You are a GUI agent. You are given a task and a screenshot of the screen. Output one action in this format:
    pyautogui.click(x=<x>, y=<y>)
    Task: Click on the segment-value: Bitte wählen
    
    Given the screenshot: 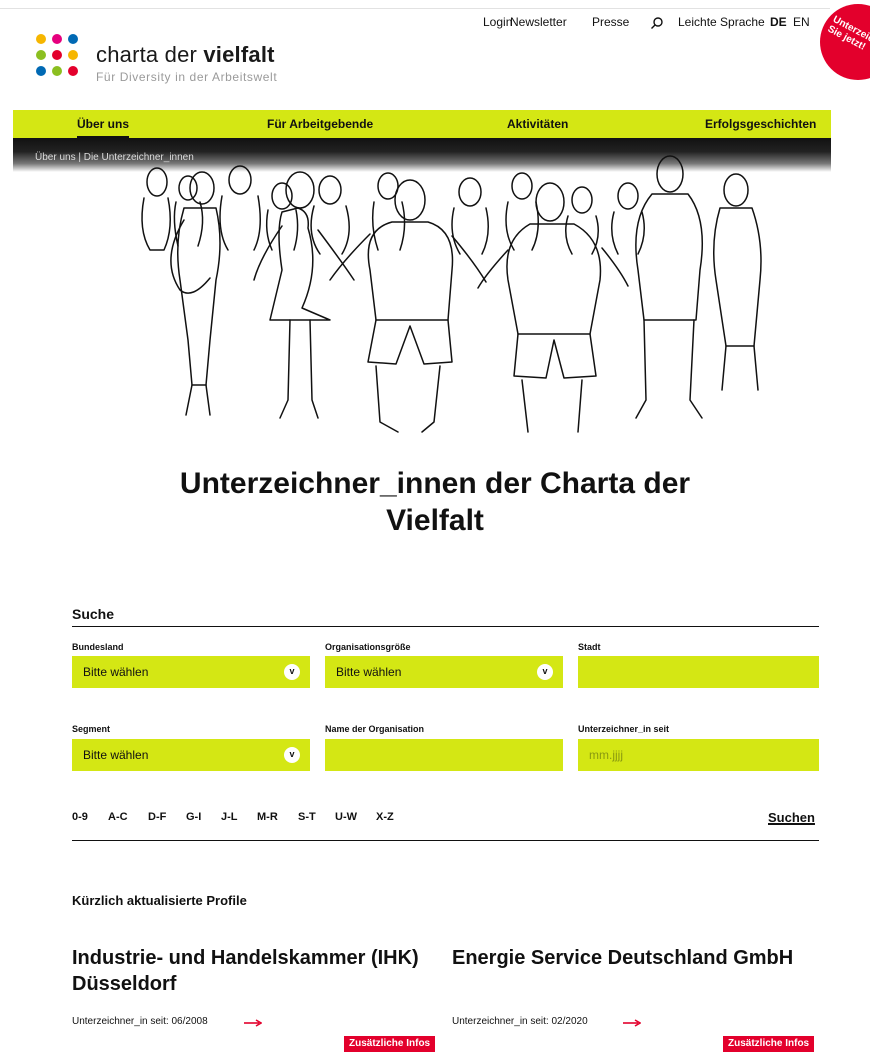 What is the action you would take?
    pyautogui.click(x=116, y=755)
    